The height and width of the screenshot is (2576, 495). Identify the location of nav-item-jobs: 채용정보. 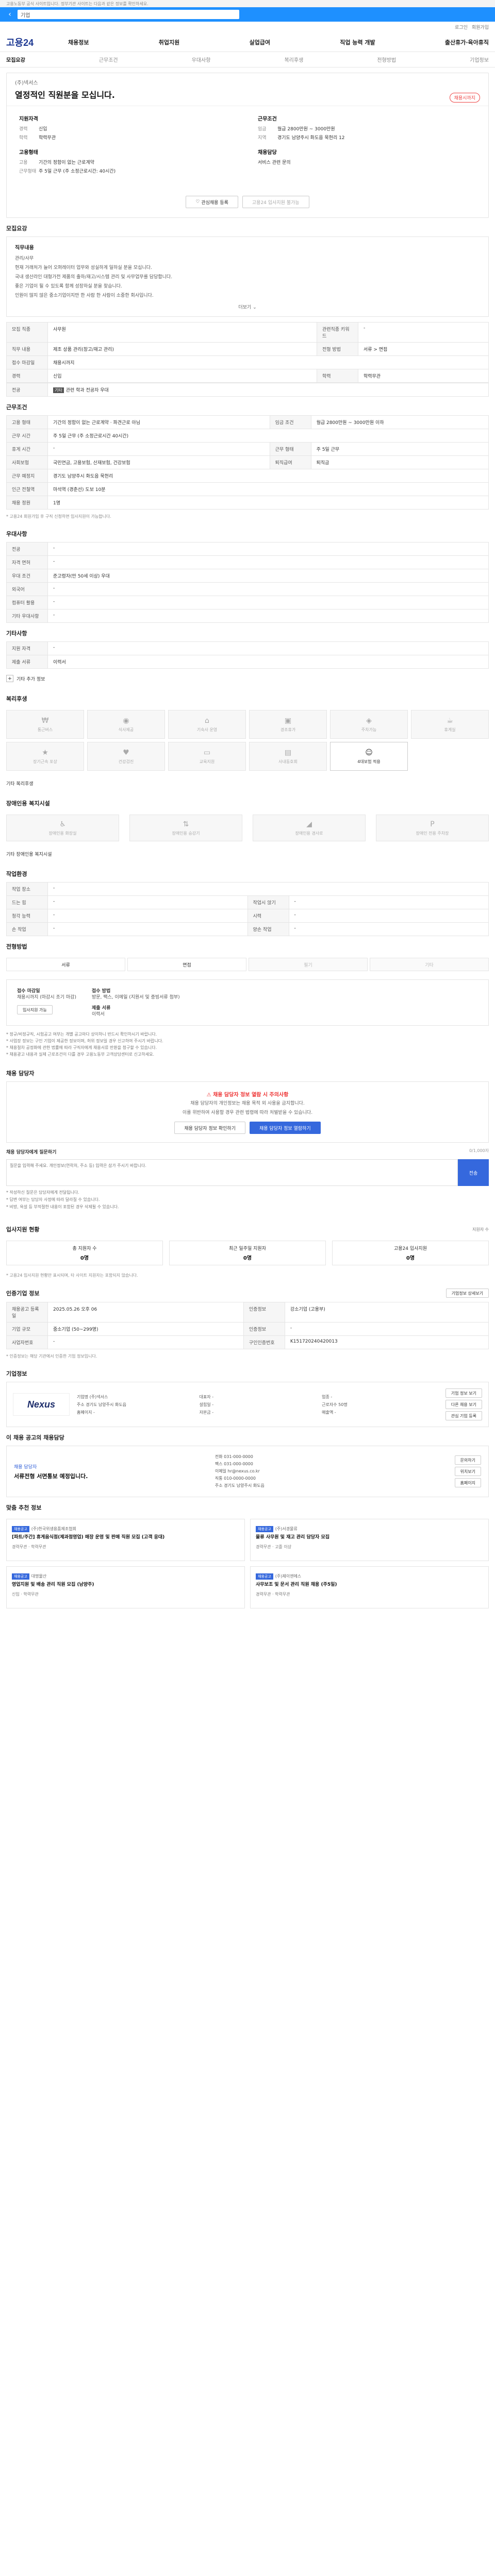
(78, 42).